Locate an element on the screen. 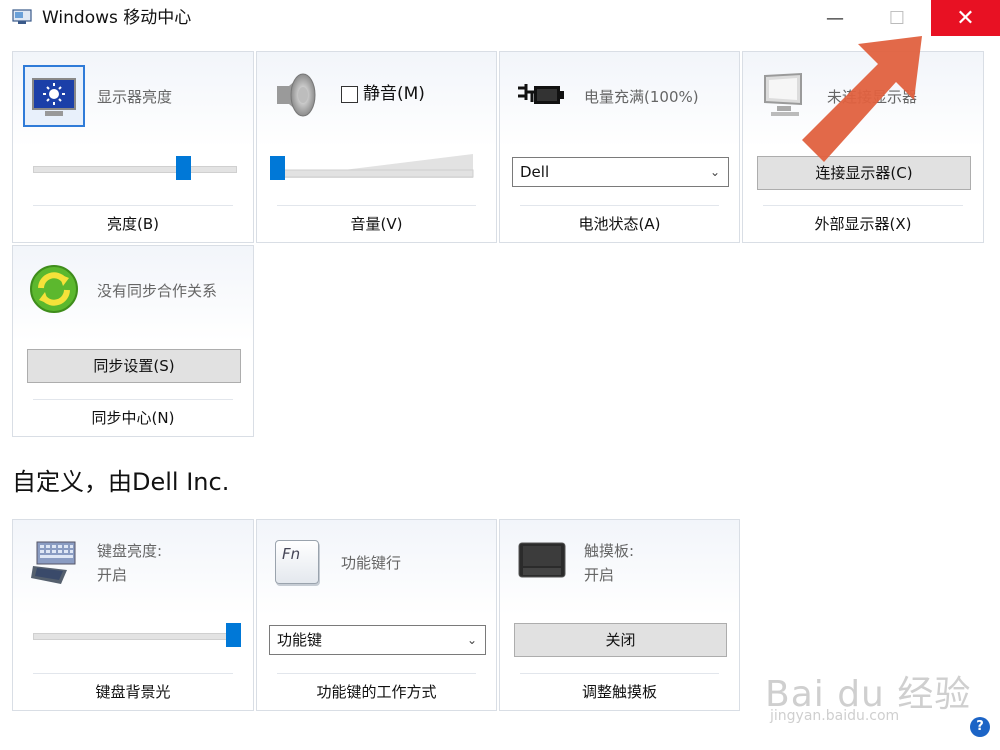  tile-display-brightness: 显示器亮度 亮度(B) is located at coordinates (133, 147).